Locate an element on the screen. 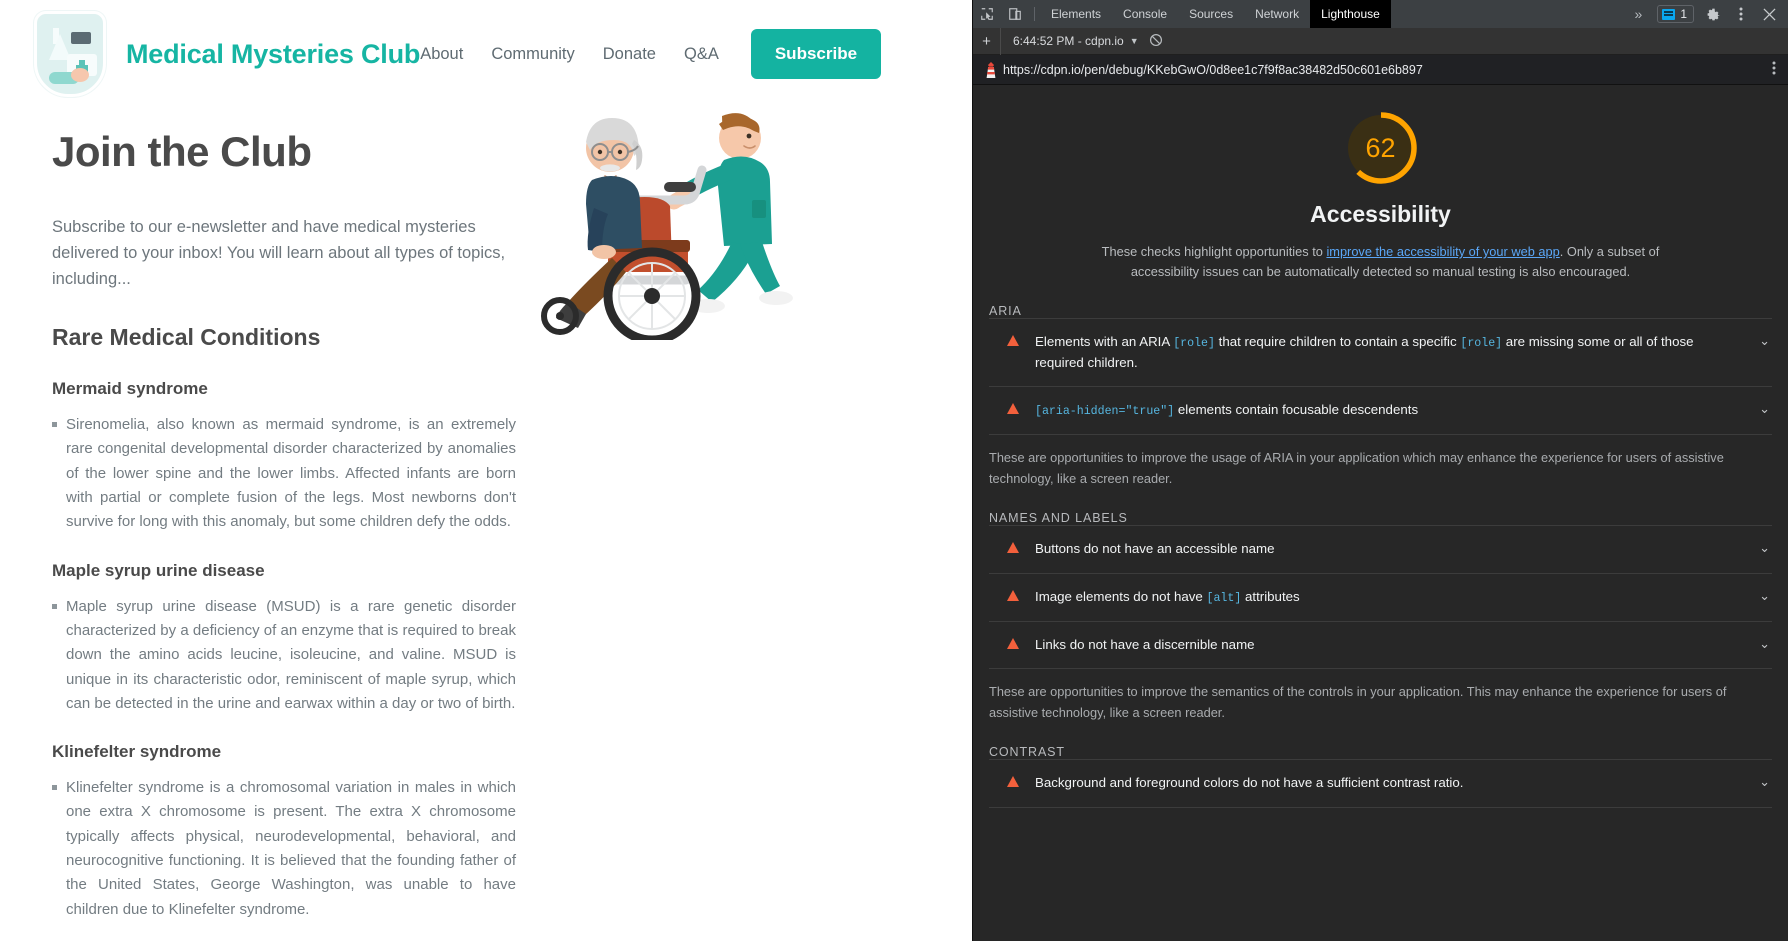 The height and width of the screenshot is (941, 1788). devtools-menu-icon is located at coordinates (1741, 14).